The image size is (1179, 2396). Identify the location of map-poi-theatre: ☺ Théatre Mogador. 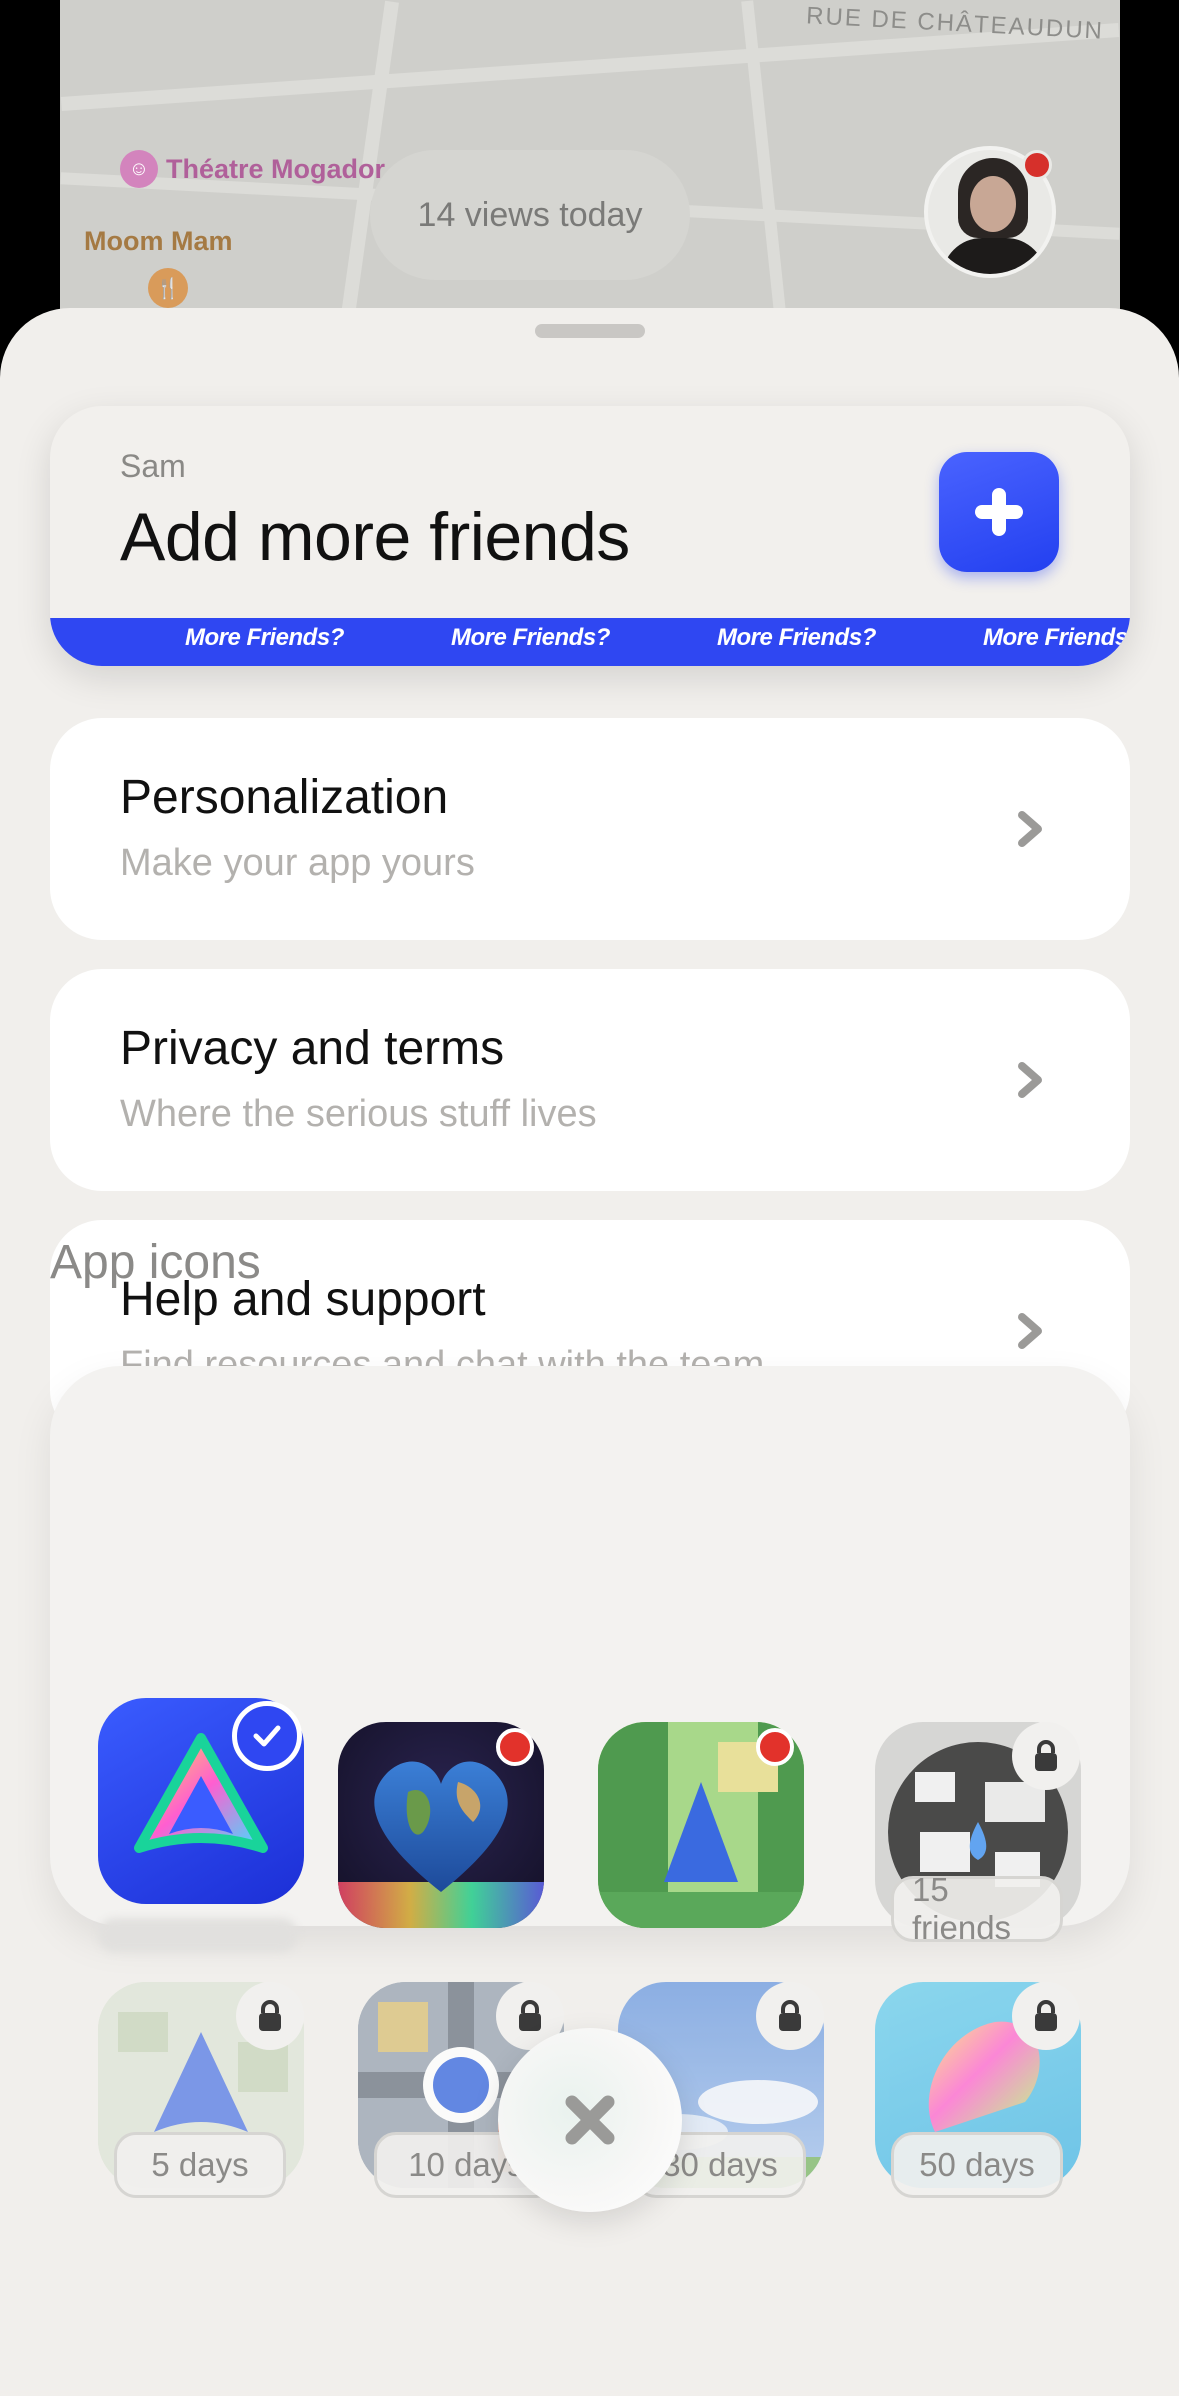
(252, 169).